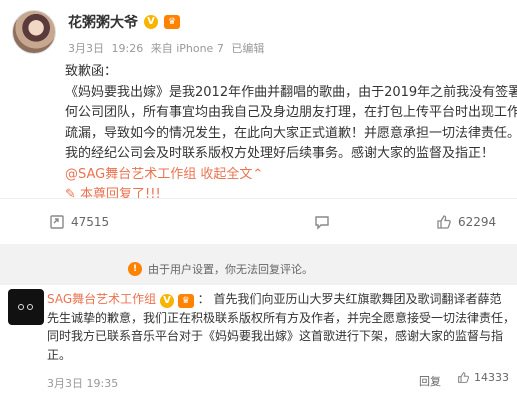 This screenshot has width=517, height=403. I want to click on repost-button: 47515, so click(79, 222).